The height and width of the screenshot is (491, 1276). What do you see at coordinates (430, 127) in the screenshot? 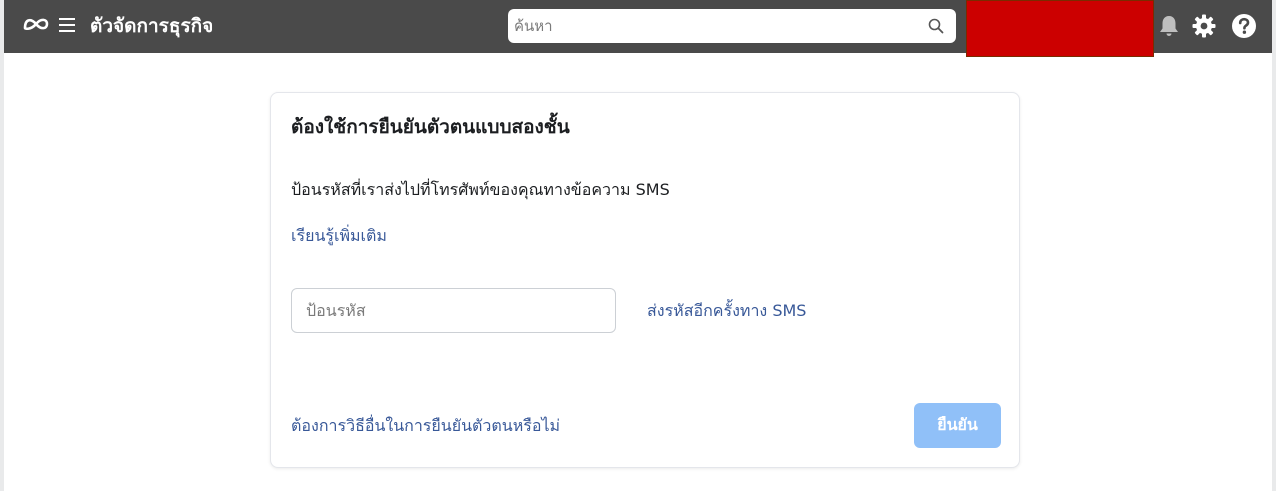
I see `card-title: ต้องใช้การยืนยันตัวตนแบบสองชั้น` at bounding box center [430, 127].